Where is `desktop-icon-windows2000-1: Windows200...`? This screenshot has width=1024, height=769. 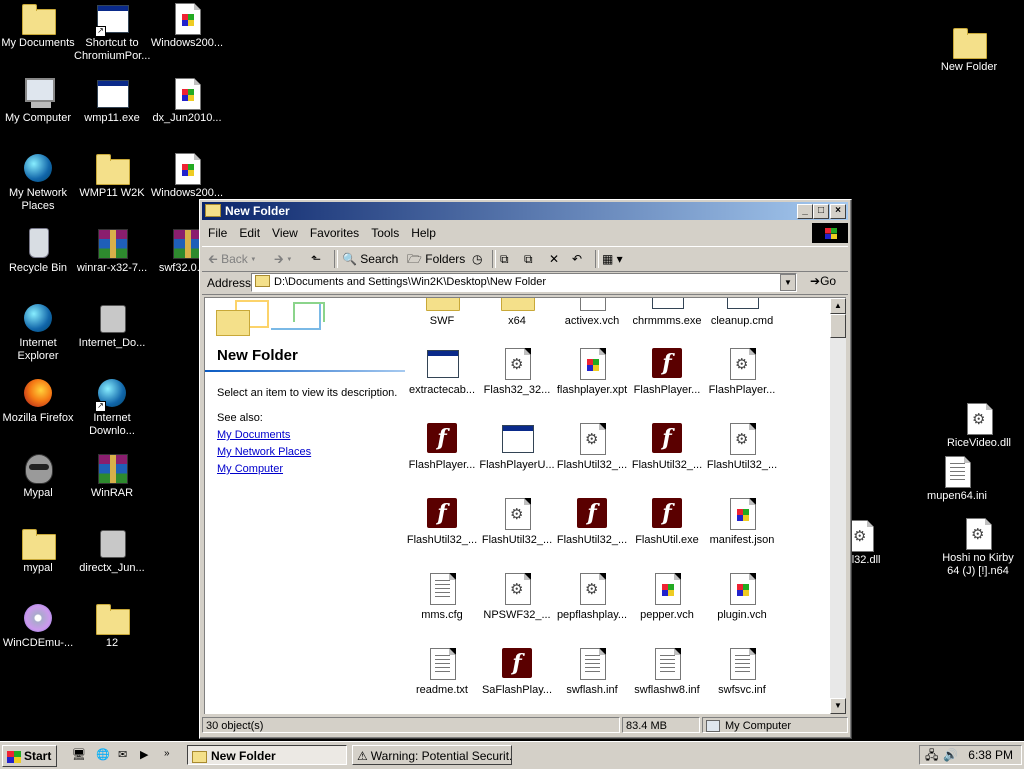 desktop-icon-windows2000-1: Windows200... is located at coordinates (187, 26).